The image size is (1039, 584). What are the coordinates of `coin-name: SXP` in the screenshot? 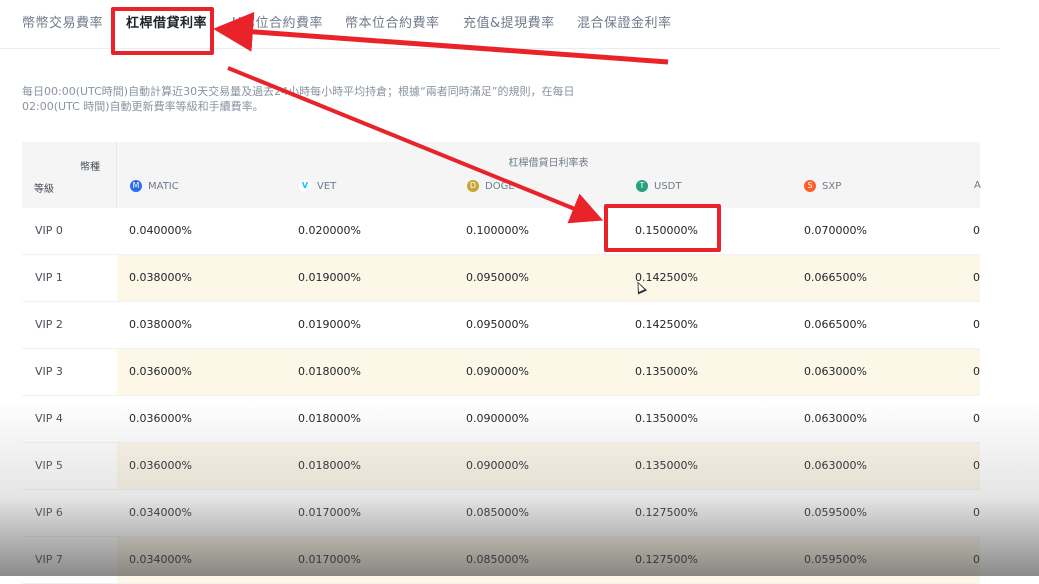 It's located at (832, 186).